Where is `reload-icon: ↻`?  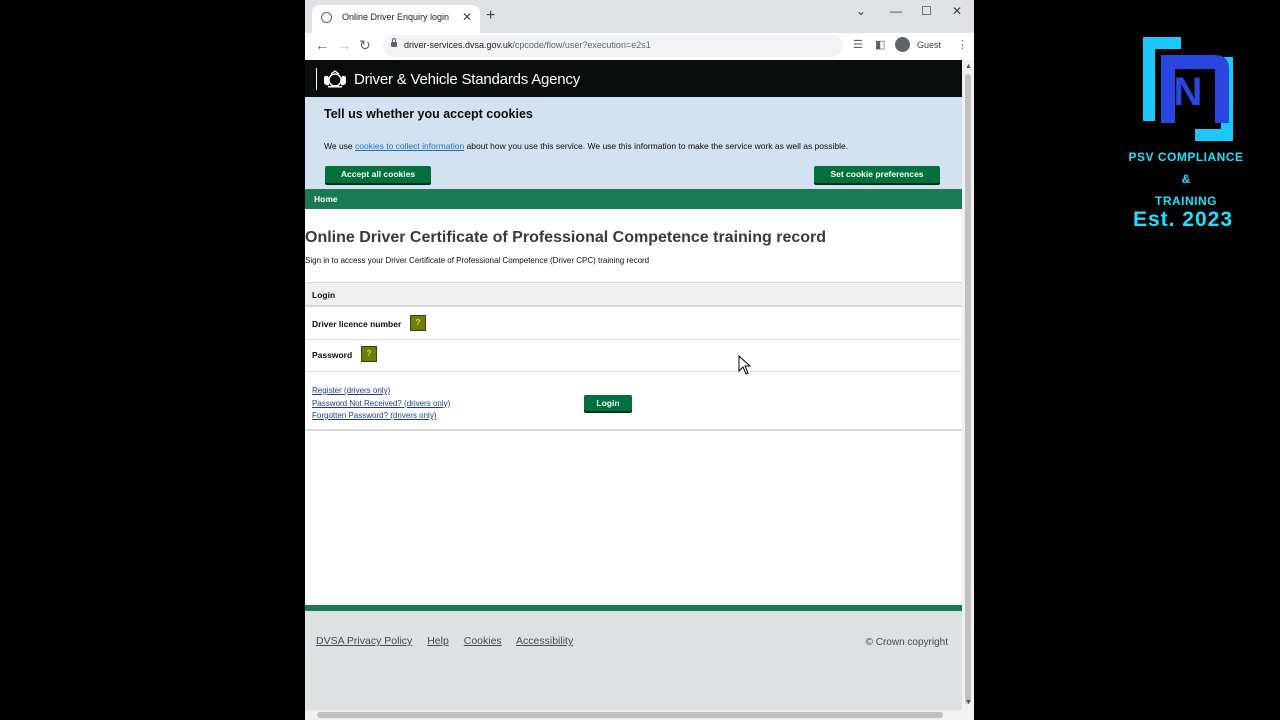 reload-icon: ↻ is located at coordinates (365, 45).